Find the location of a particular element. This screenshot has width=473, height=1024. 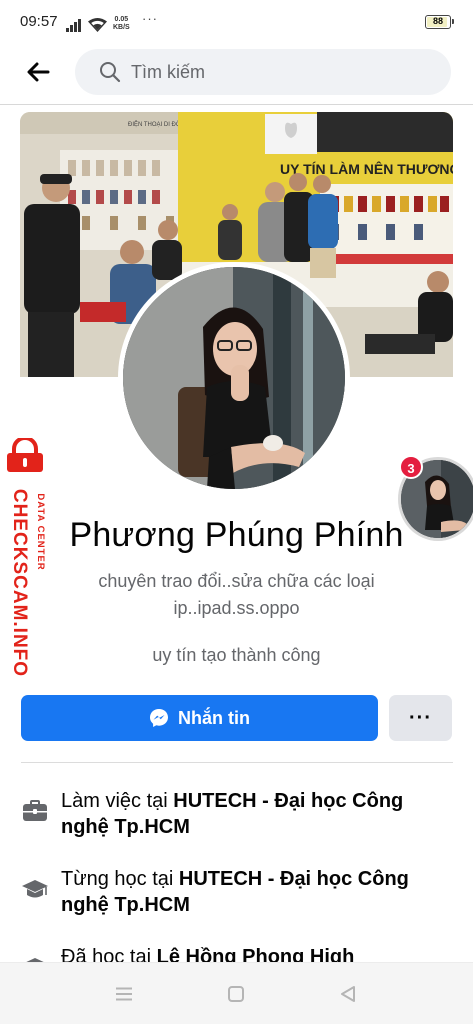

net-speed-value: 0.05 is located at coordinates (121, 19).